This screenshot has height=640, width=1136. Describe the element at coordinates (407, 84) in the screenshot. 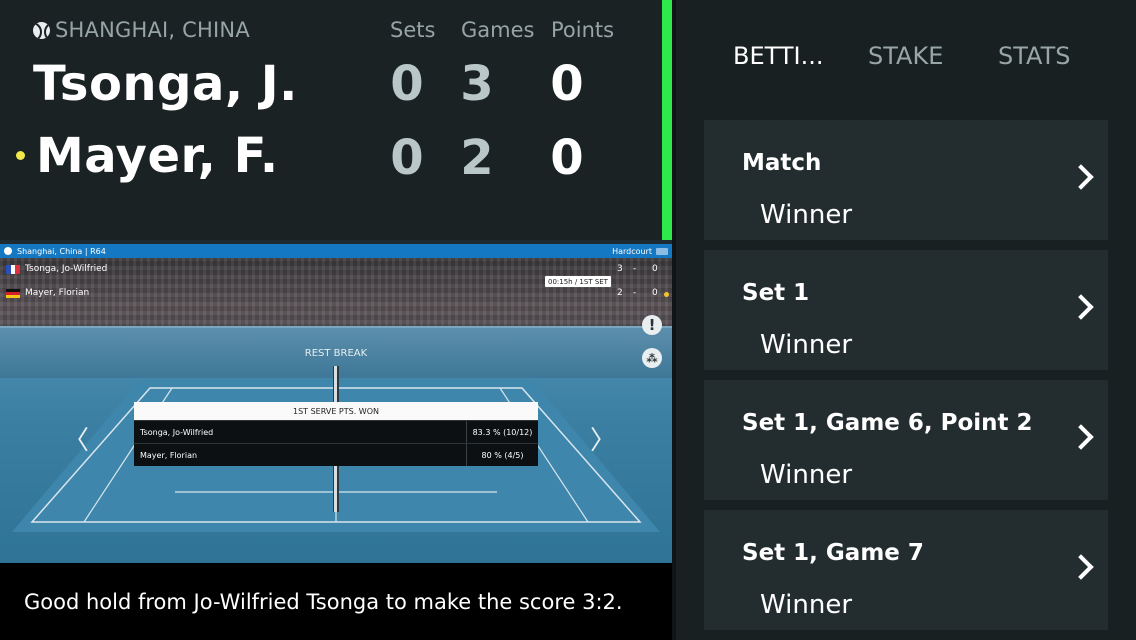

I see `player-1-sets: 0` at that location.